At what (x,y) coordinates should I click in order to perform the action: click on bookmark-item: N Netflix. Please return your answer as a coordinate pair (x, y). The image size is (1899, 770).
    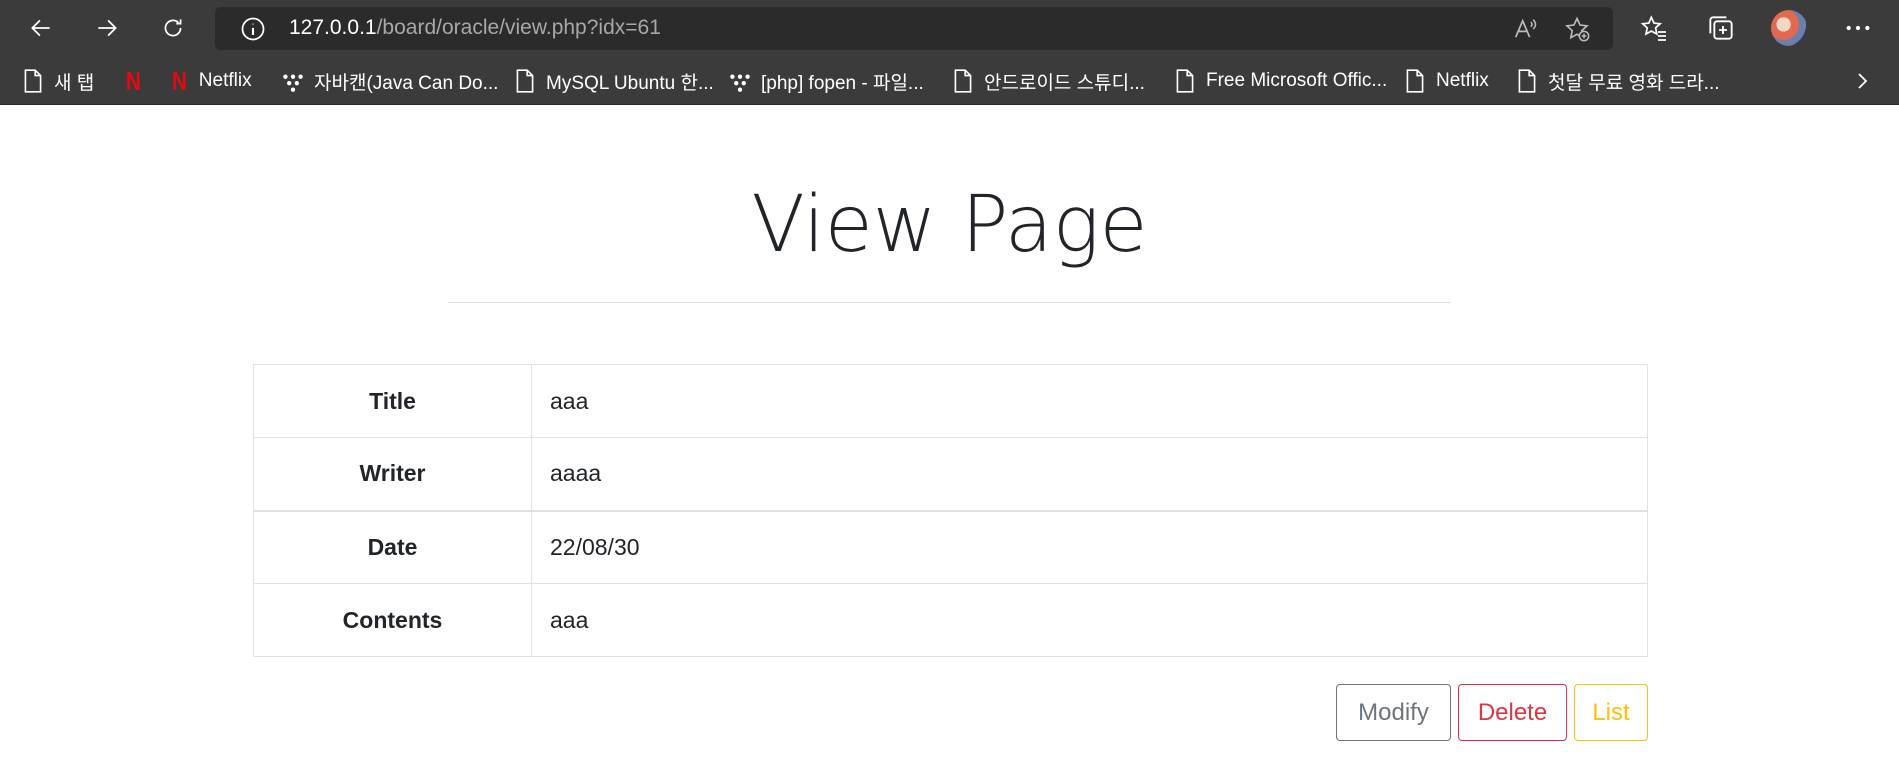
    Looking at the image, I should click on (211, 80).